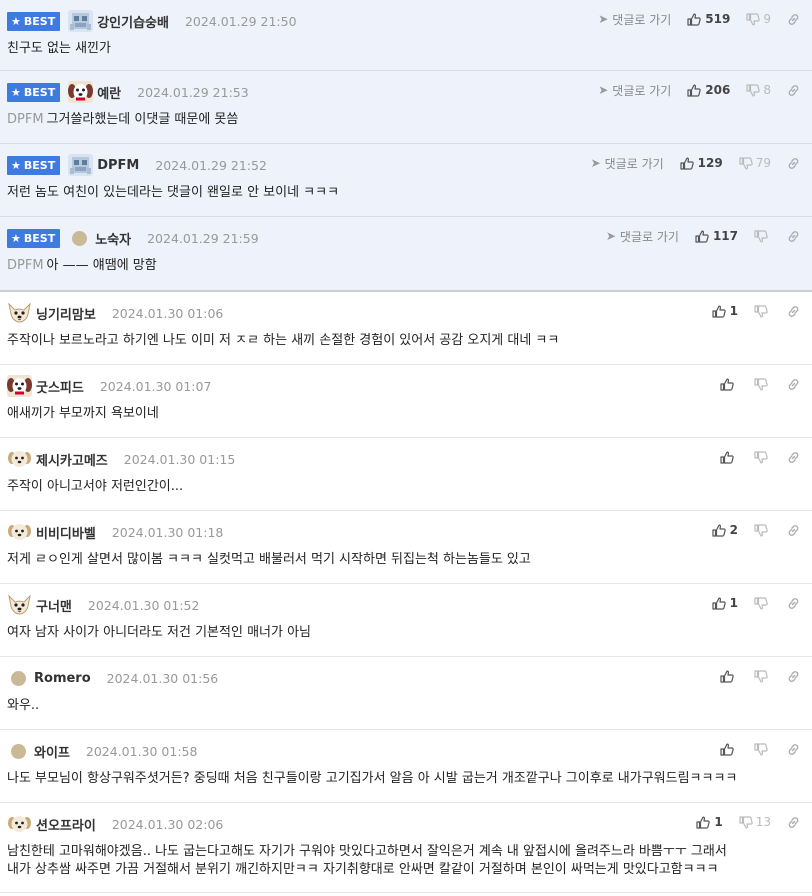 The width and height of the screenshot is (812, 896). I want to click on nickname: 굿스피드, so click(60, 386).